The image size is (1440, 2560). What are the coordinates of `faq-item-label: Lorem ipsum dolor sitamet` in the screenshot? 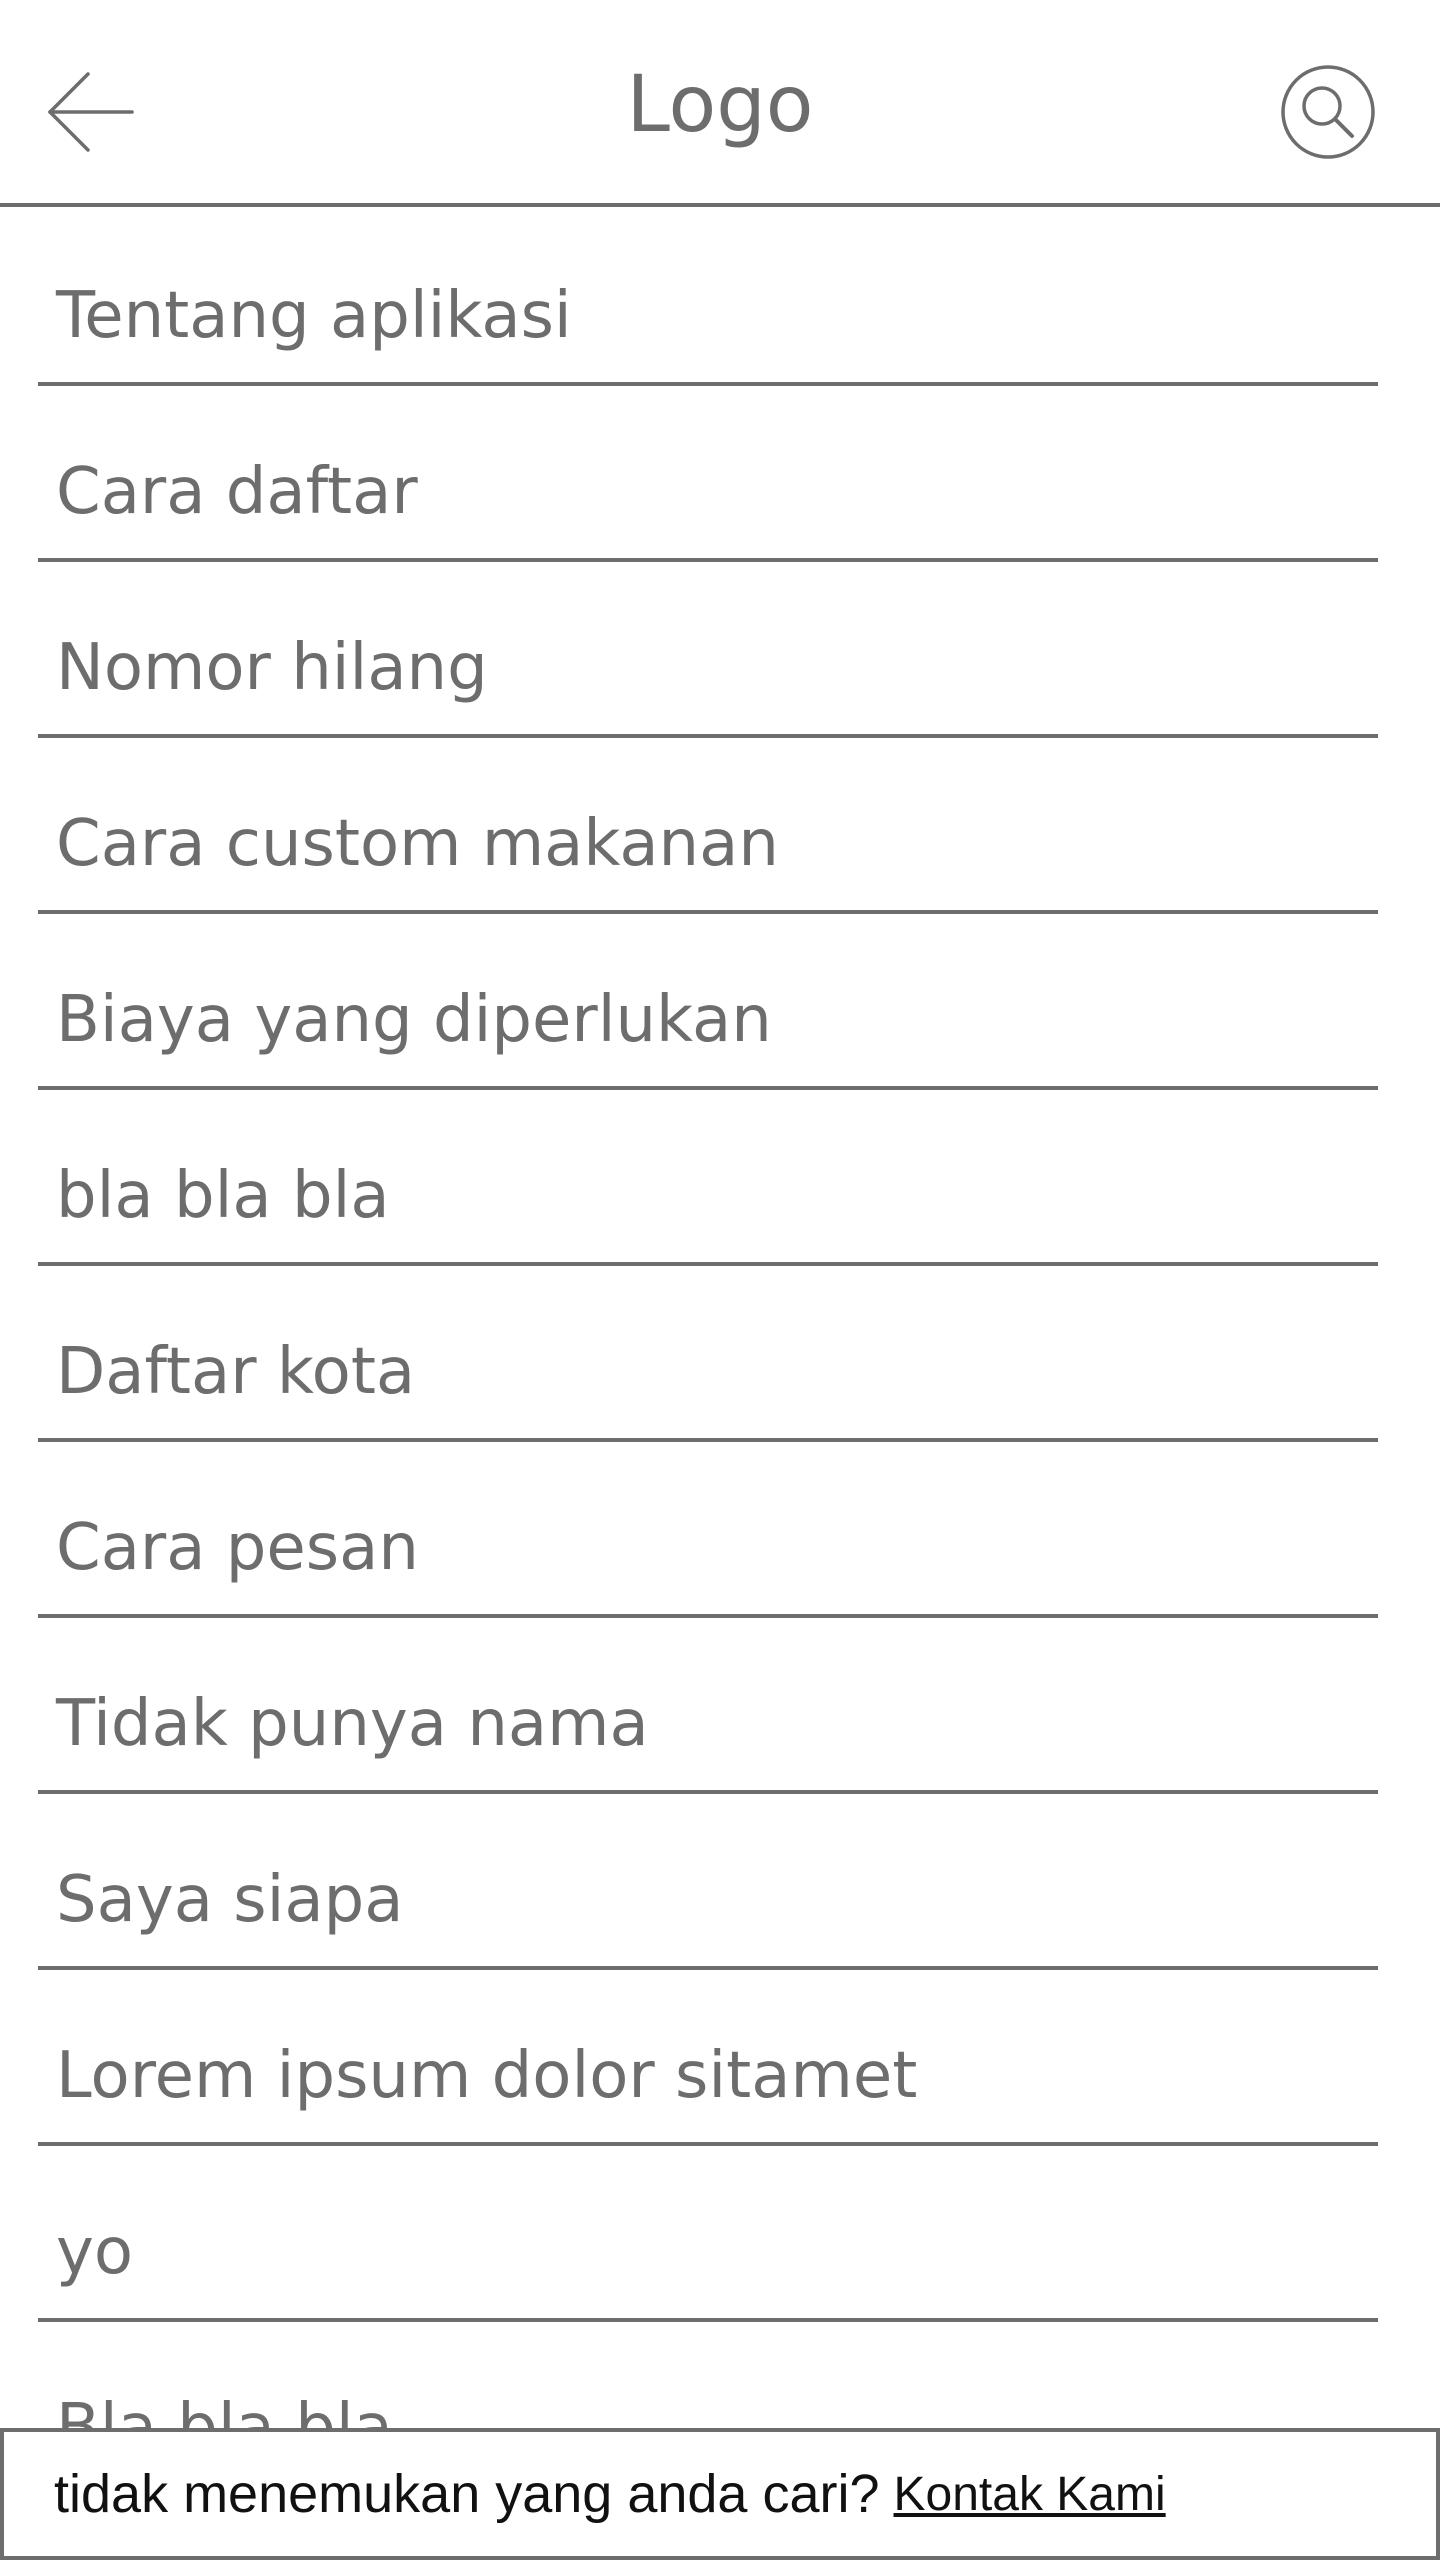 It's located at (487, 2076).